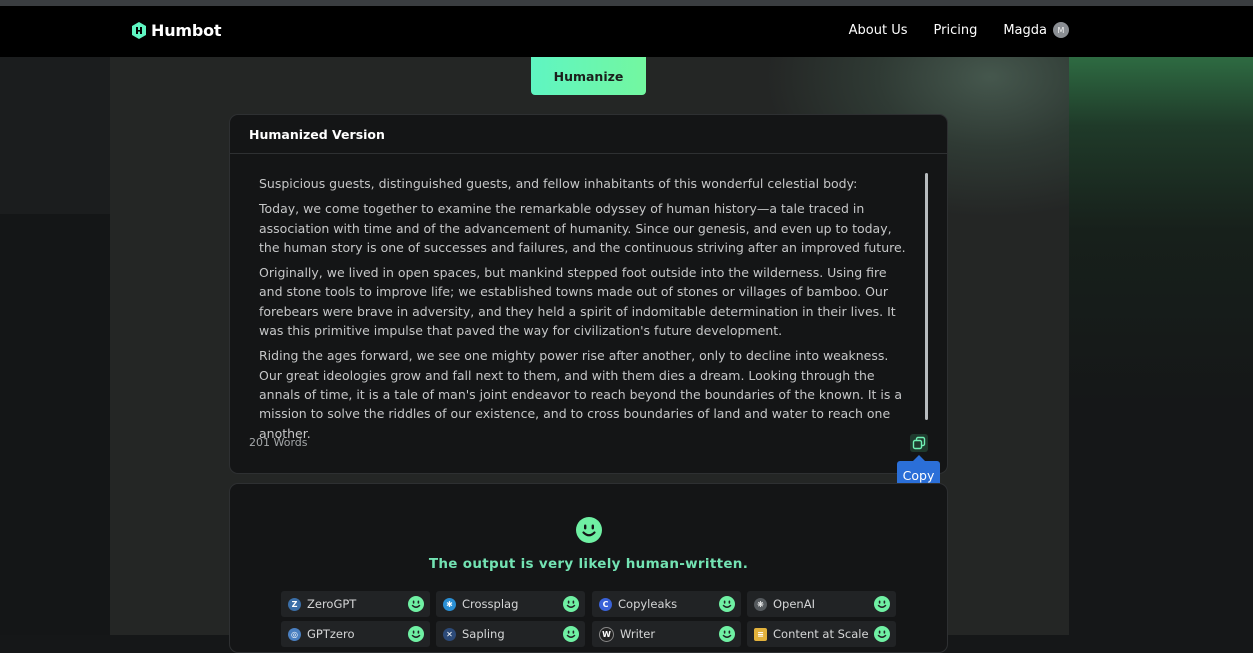 This screenshot has width=1253, height=653. Describe the element at coordinates (139, 30) in the screenshot. I see `humbot-logo-icon` at that location.